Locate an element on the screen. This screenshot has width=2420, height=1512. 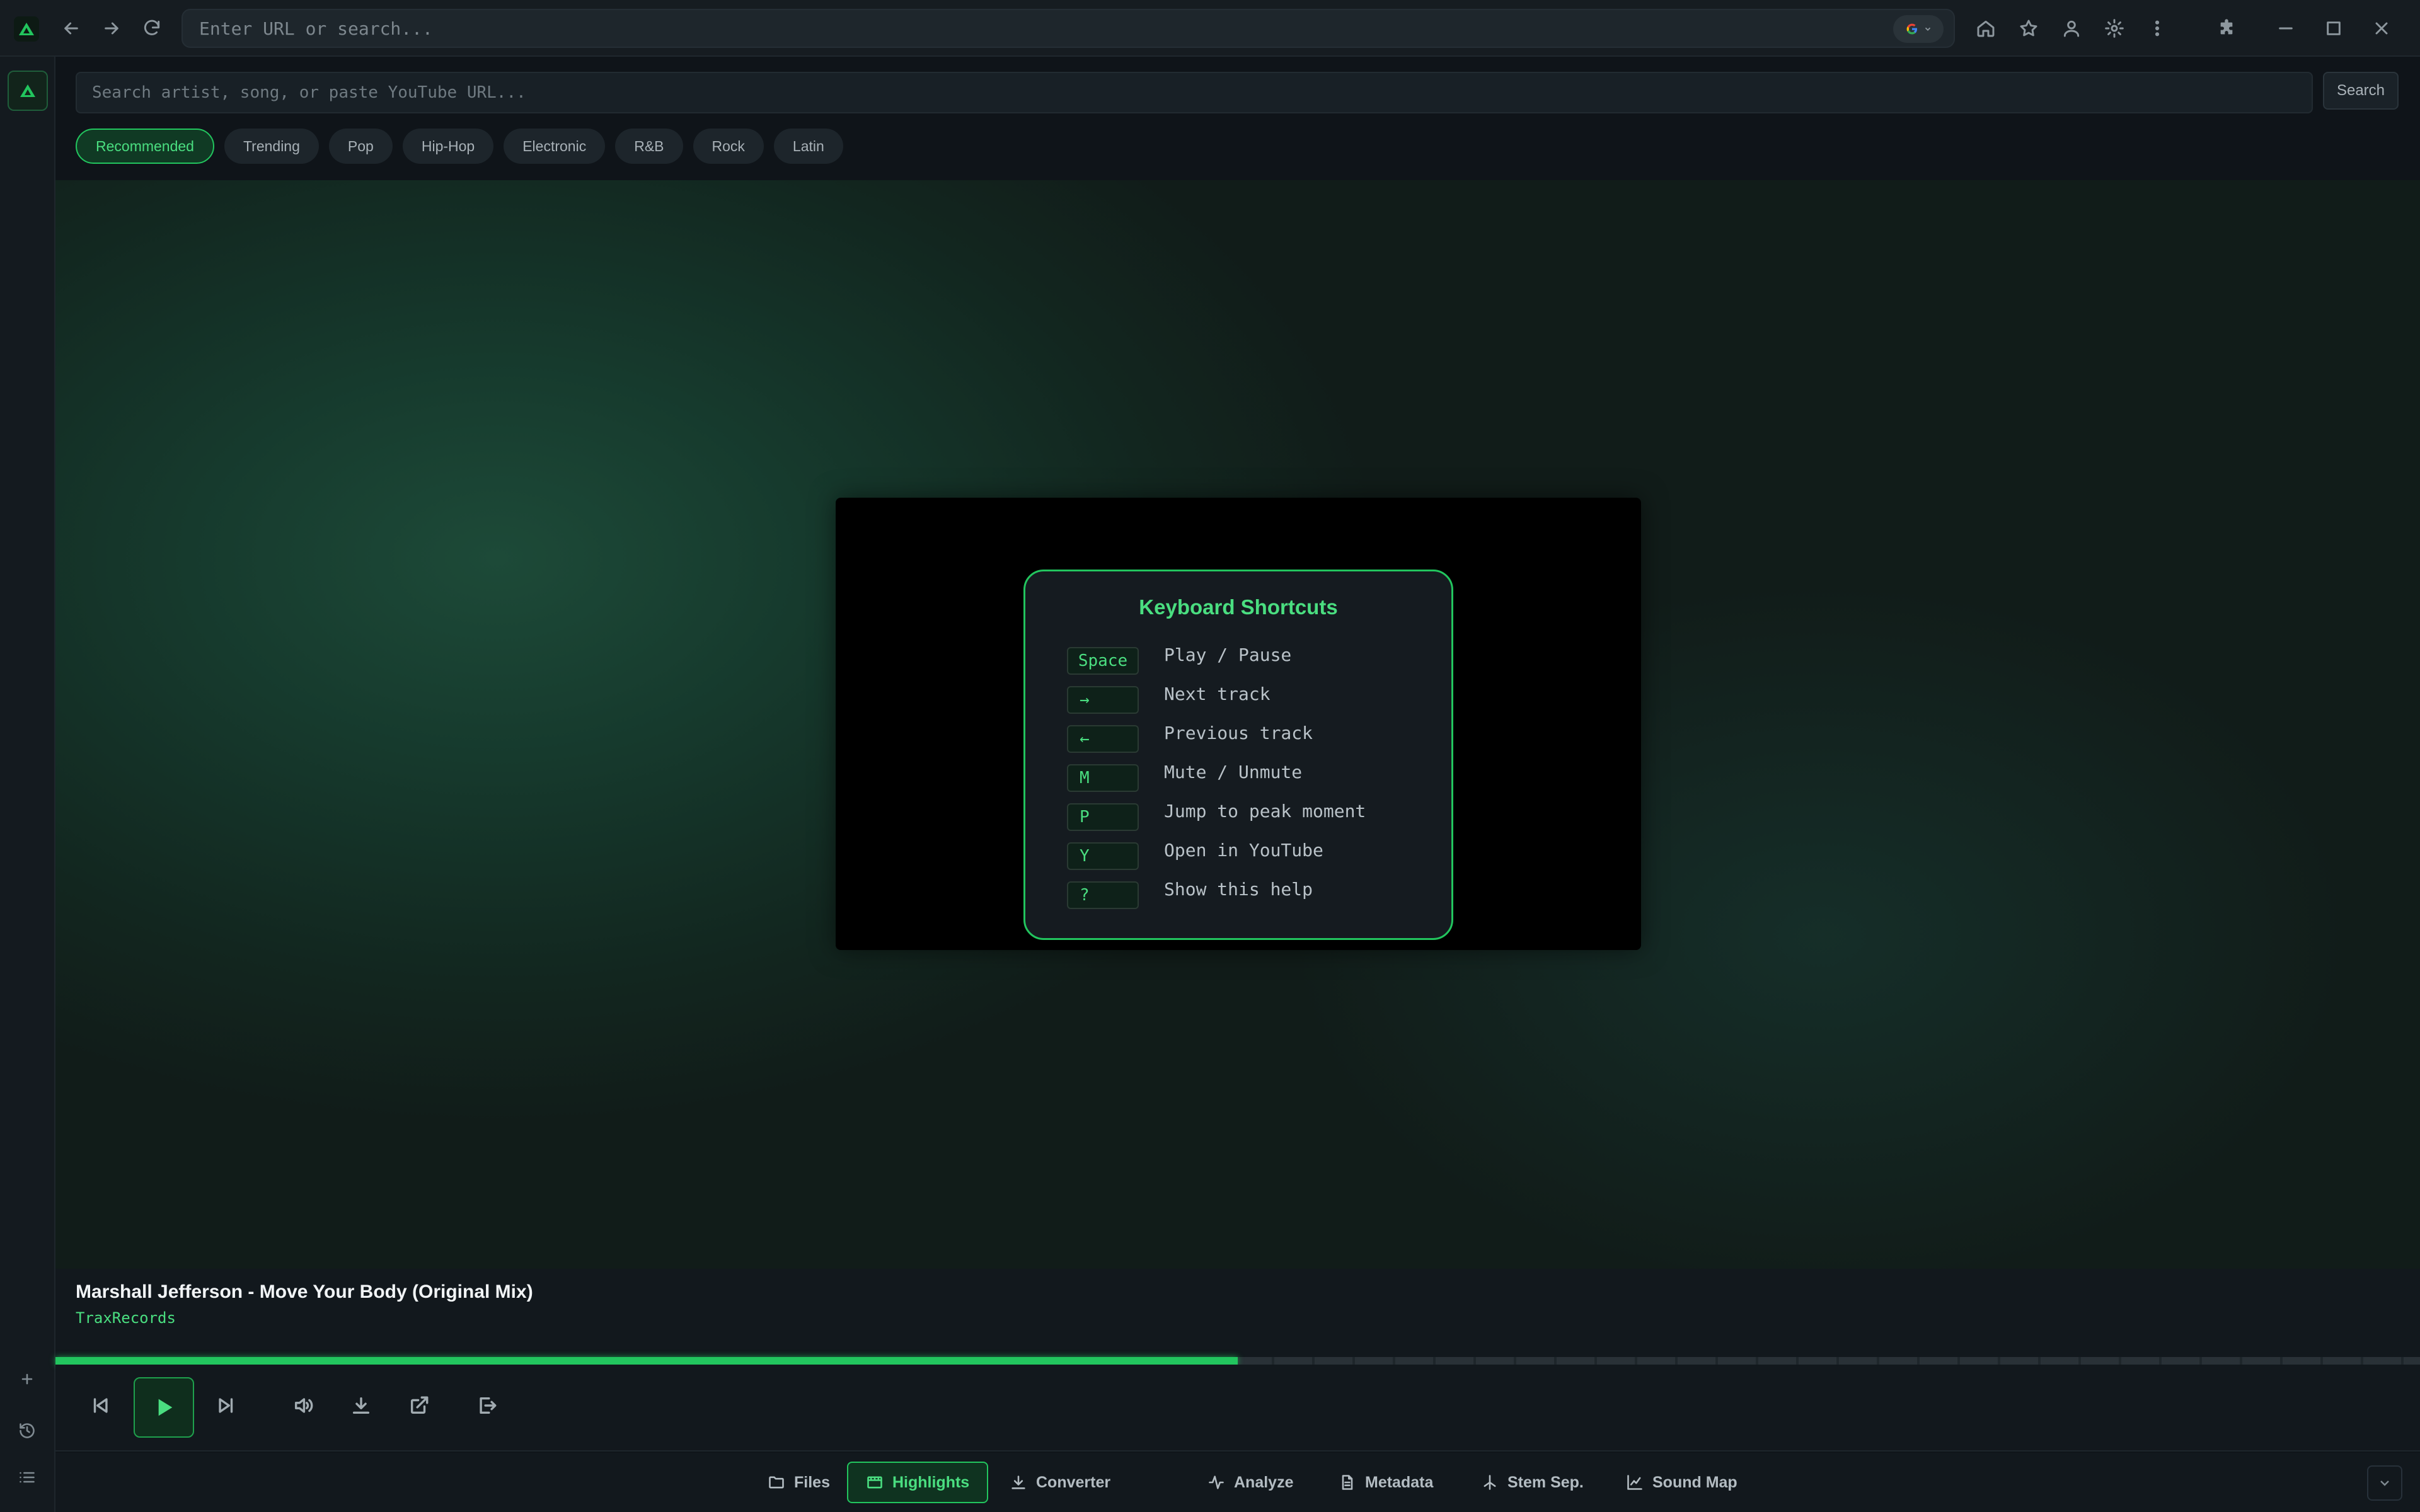
history-icon is located at coordinates (28, 1430).